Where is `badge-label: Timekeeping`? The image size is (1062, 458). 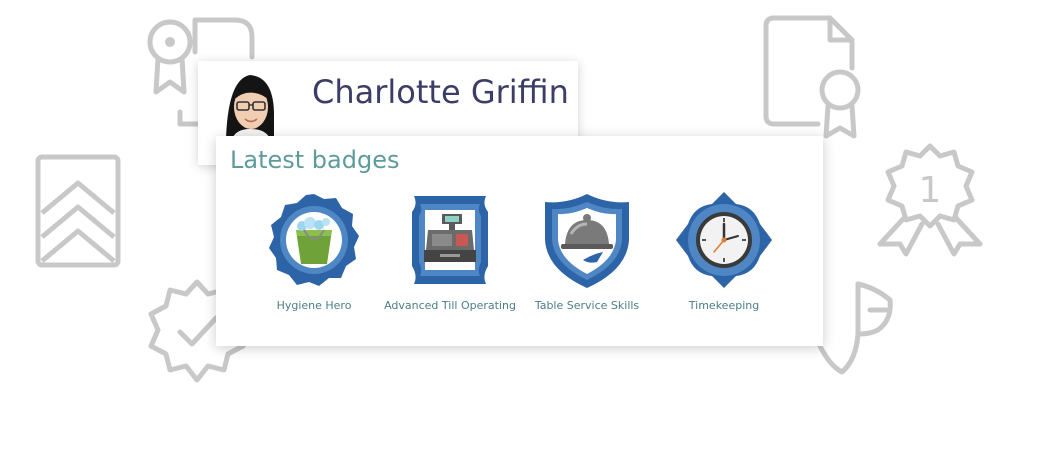
badge-label: Timekeeping is located at coordinates (724, 305).